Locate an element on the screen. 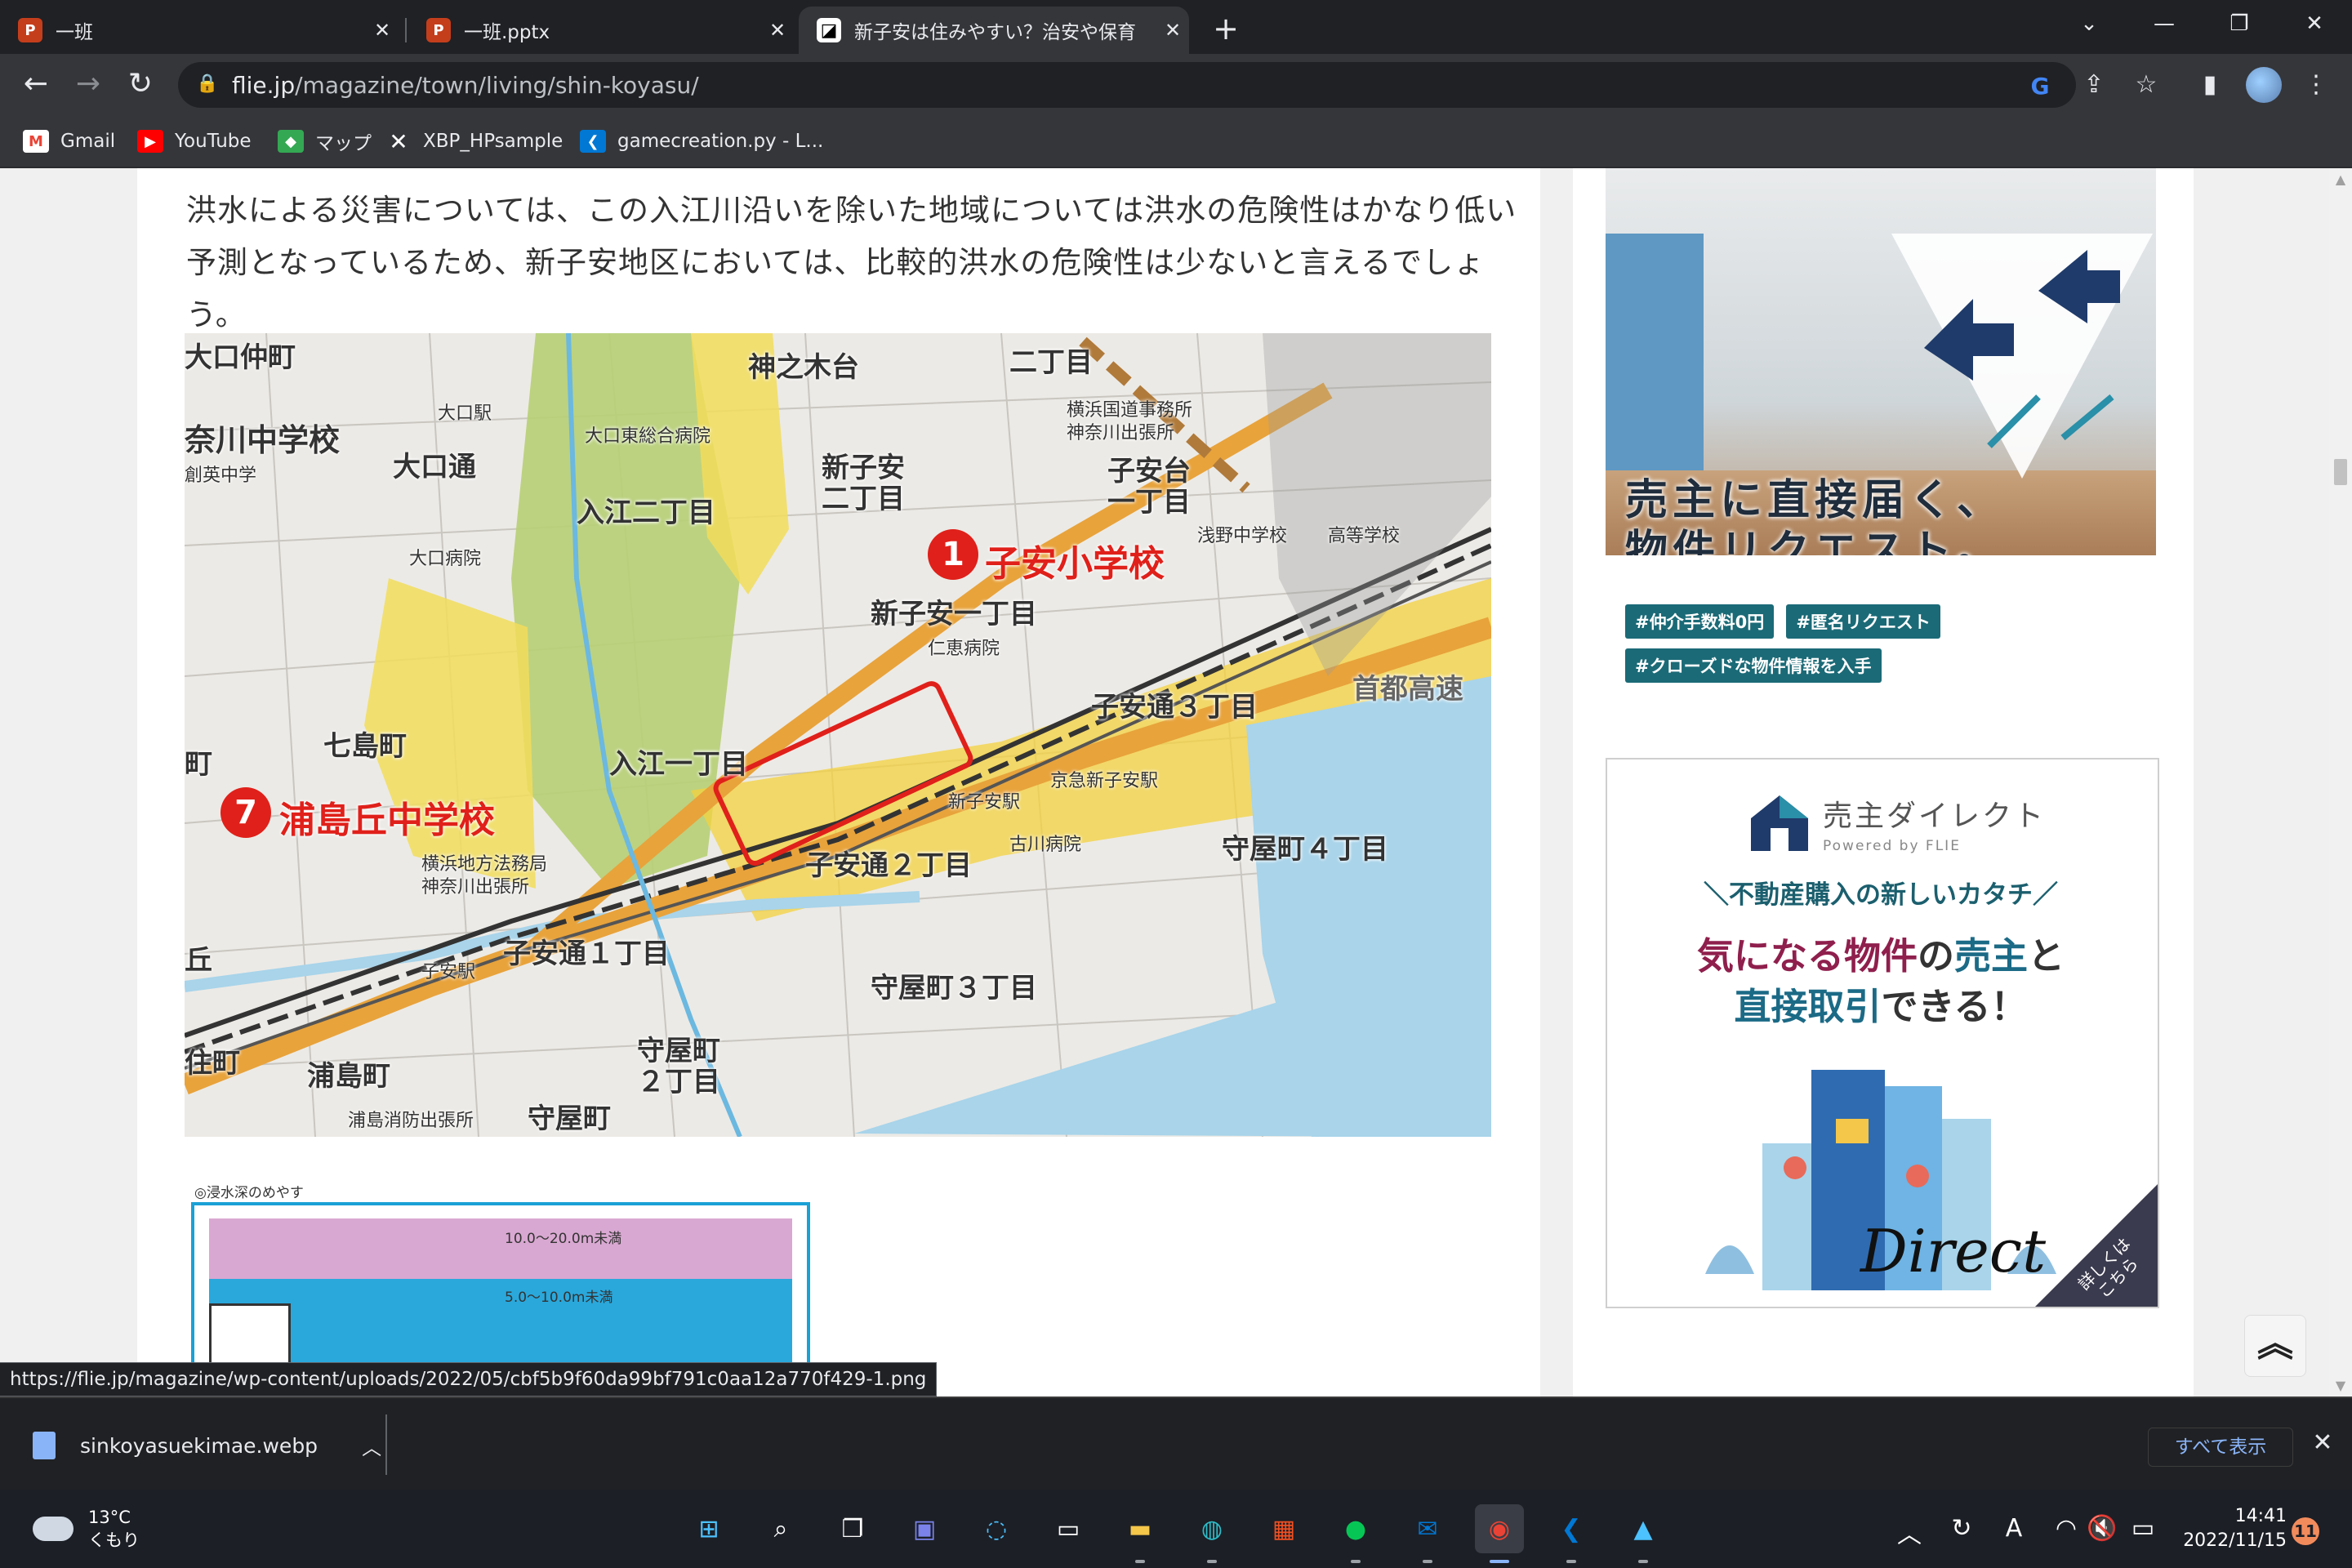  cortana-icon: ◌ is located at coordinates (996, 1528).